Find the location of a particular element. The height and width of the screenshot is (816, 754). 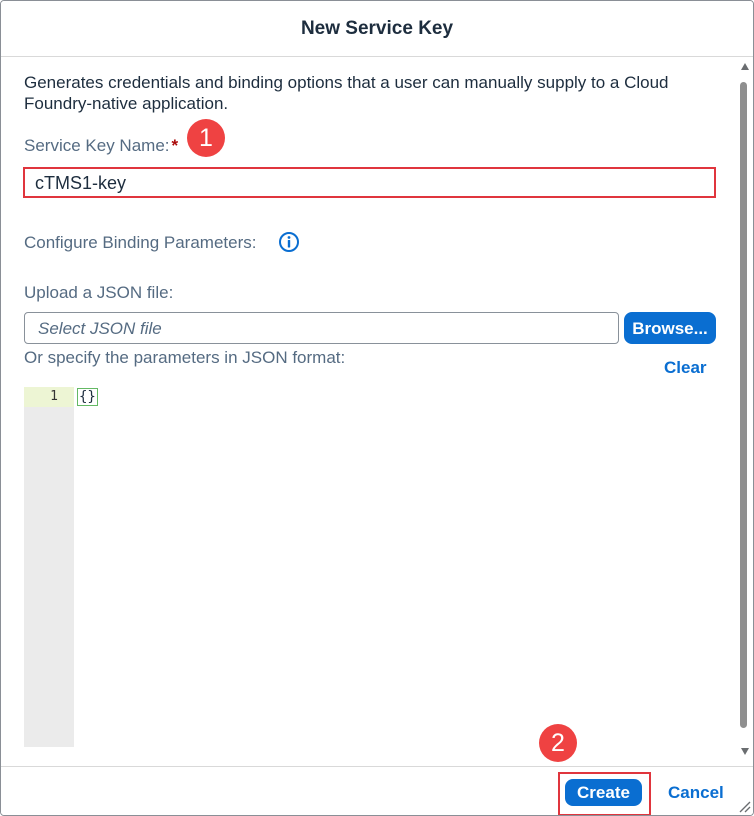

info-icon is located at coordinates (289, 242).